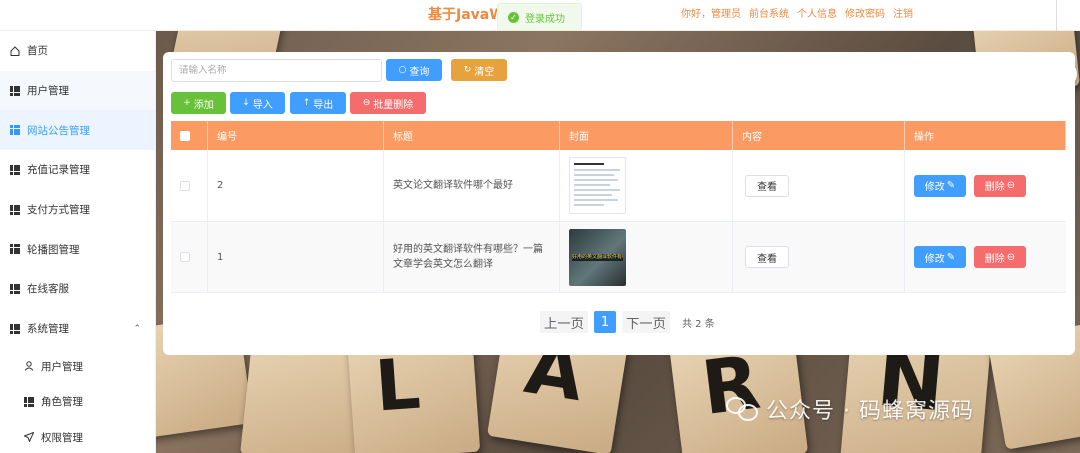 The width and height of the screenshot is (1080, 453). Describe the element at coordinates (711, 14) in the screenshot. I see `greeting-text: 你好，管理员` at that location.